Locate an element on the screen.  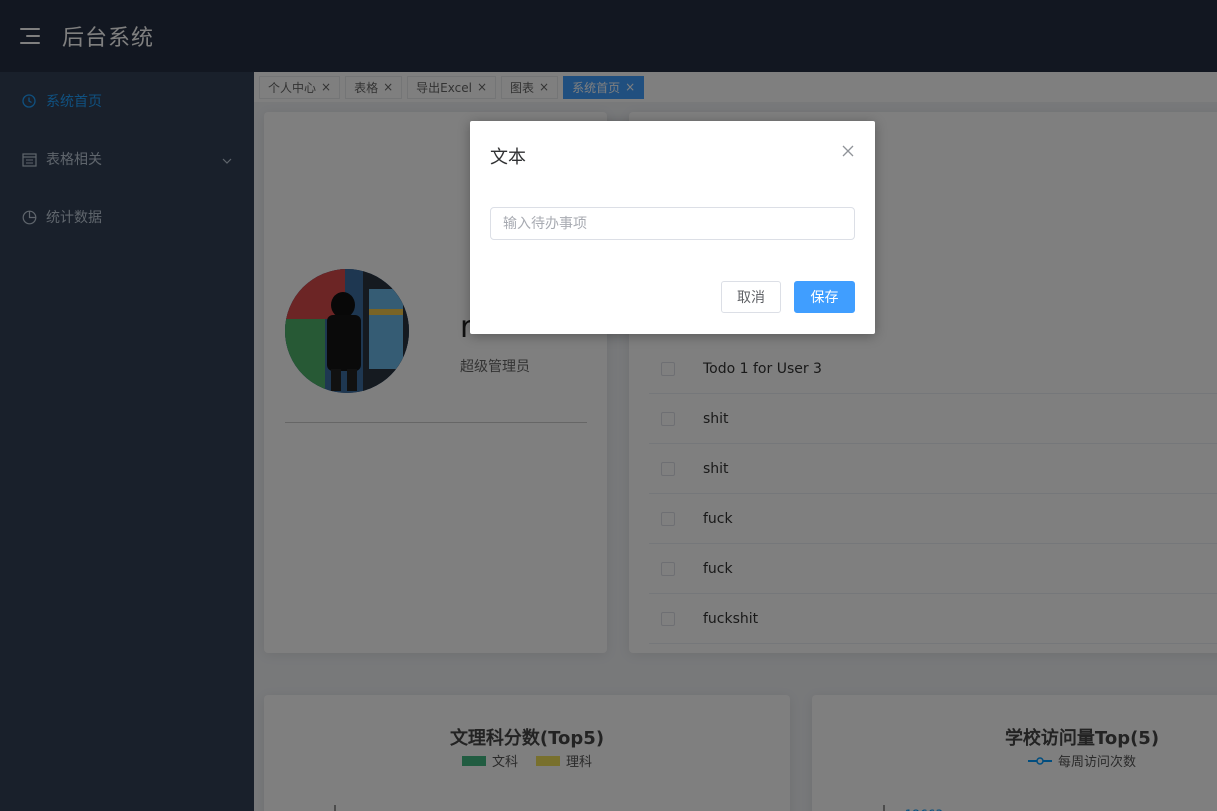
close-icon is located at coordinates (848, 150).